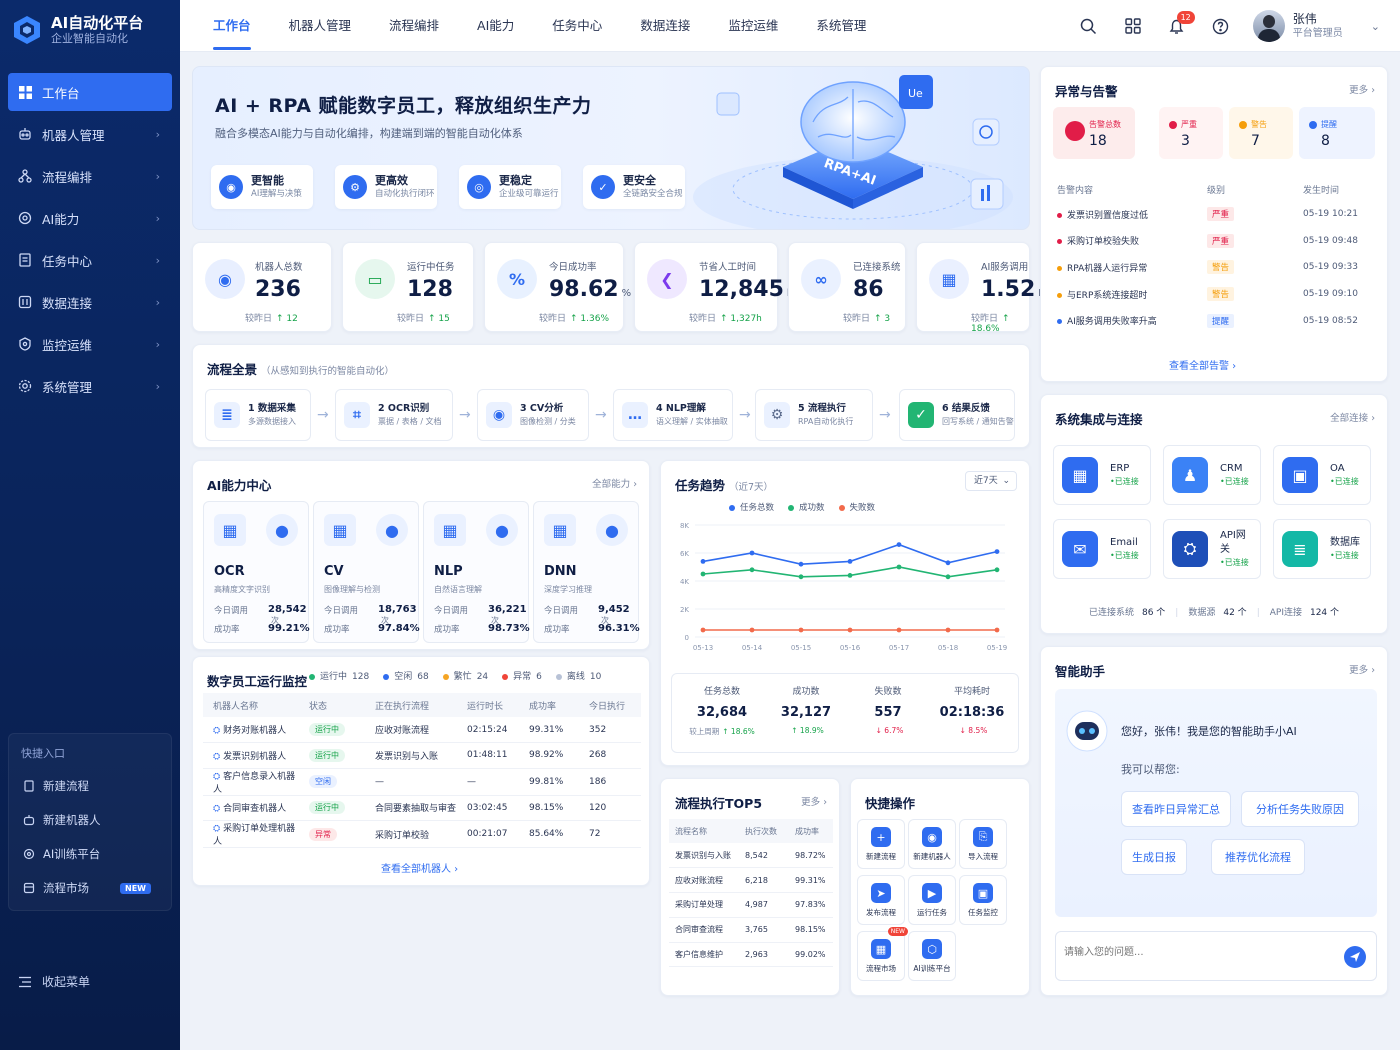 This screenshot has height=1050, width=1400. What do you see at coordinates (1212, 549) in the screenshot?
I see `system-api网关: ⛭ API网关 •已连接` at bounding box center [1212, 549].